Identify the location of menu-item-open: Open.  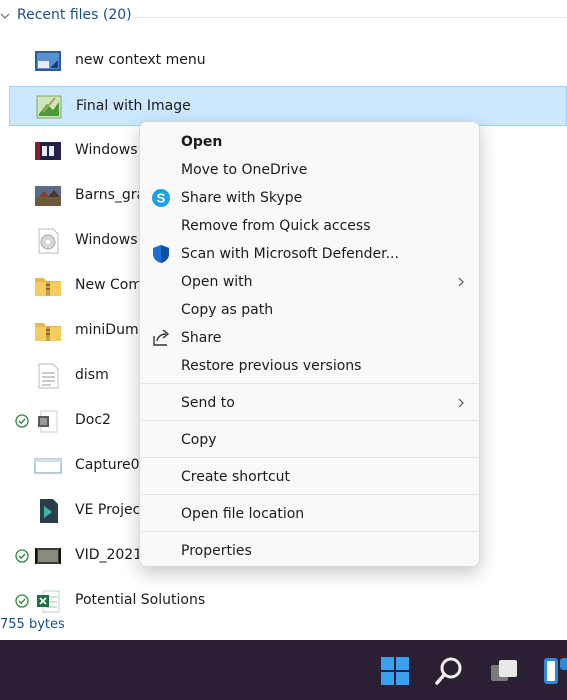
(309, 142).